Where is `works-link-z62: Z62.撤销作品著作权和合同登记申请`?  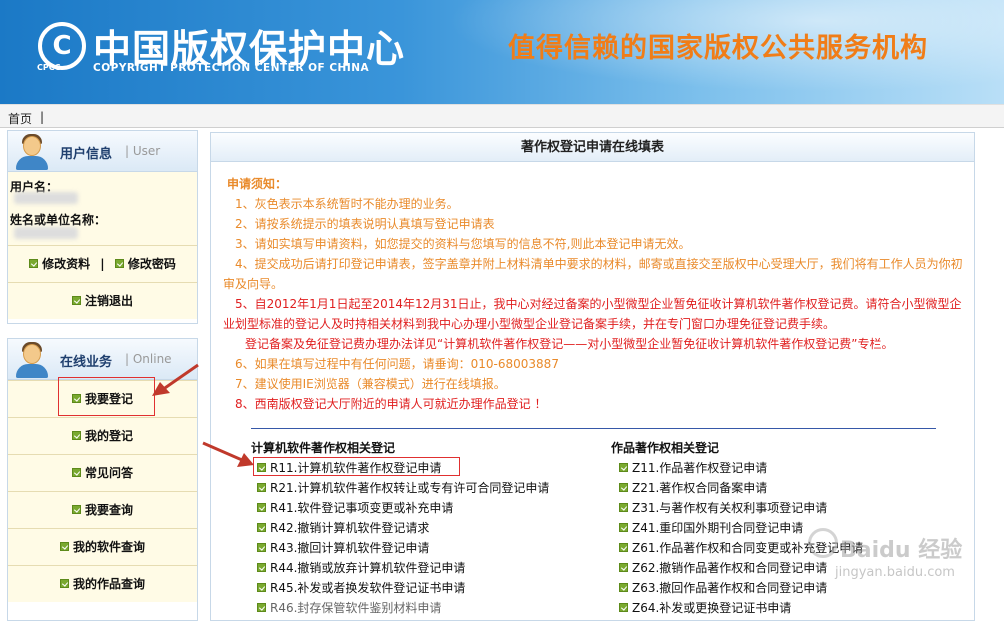 works-link-z62: Z62.撤销作品著作权和合同登记申请 is located at coordinates (723, 567).